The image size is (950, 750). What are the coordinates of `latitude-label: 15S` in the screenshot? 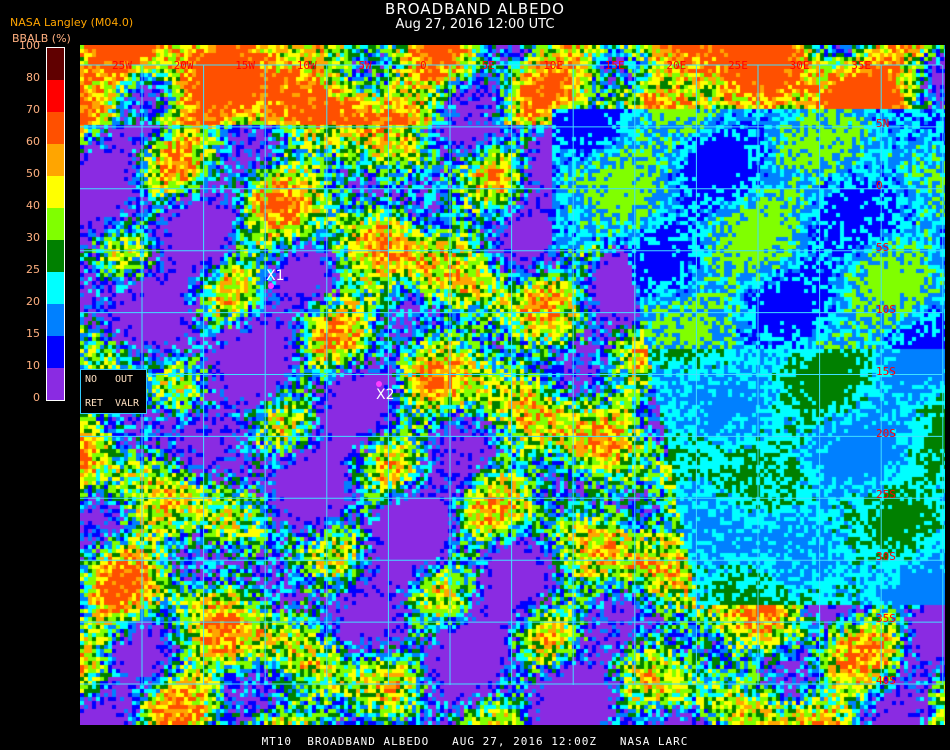 It's located at (886, 371).